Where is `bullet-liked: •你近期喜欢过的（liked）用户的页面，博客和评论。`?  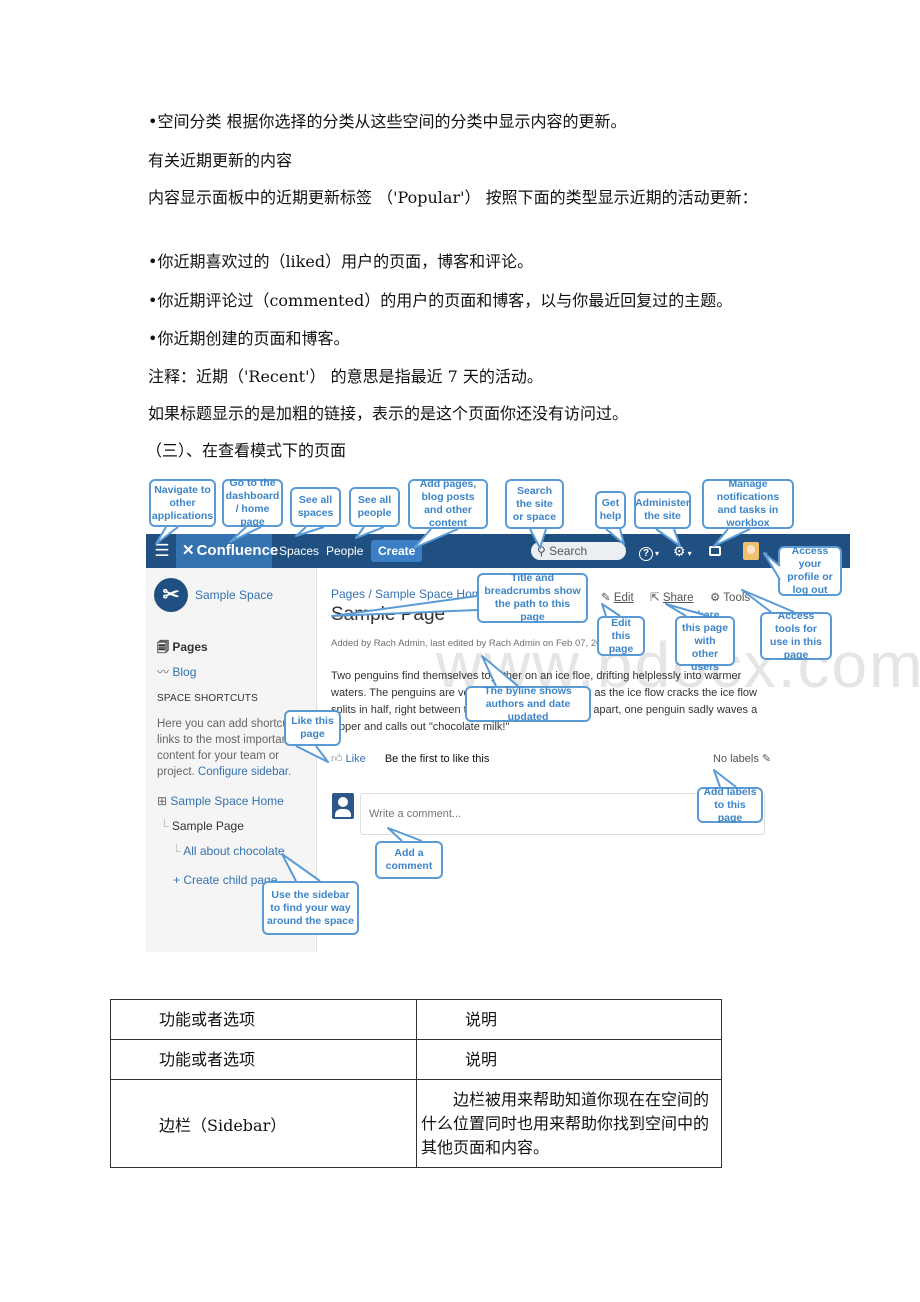 bullet-liked: •你近期喜欢过的（liked）用户的页面，博客和评论。 is located at coordinates (341, 261).